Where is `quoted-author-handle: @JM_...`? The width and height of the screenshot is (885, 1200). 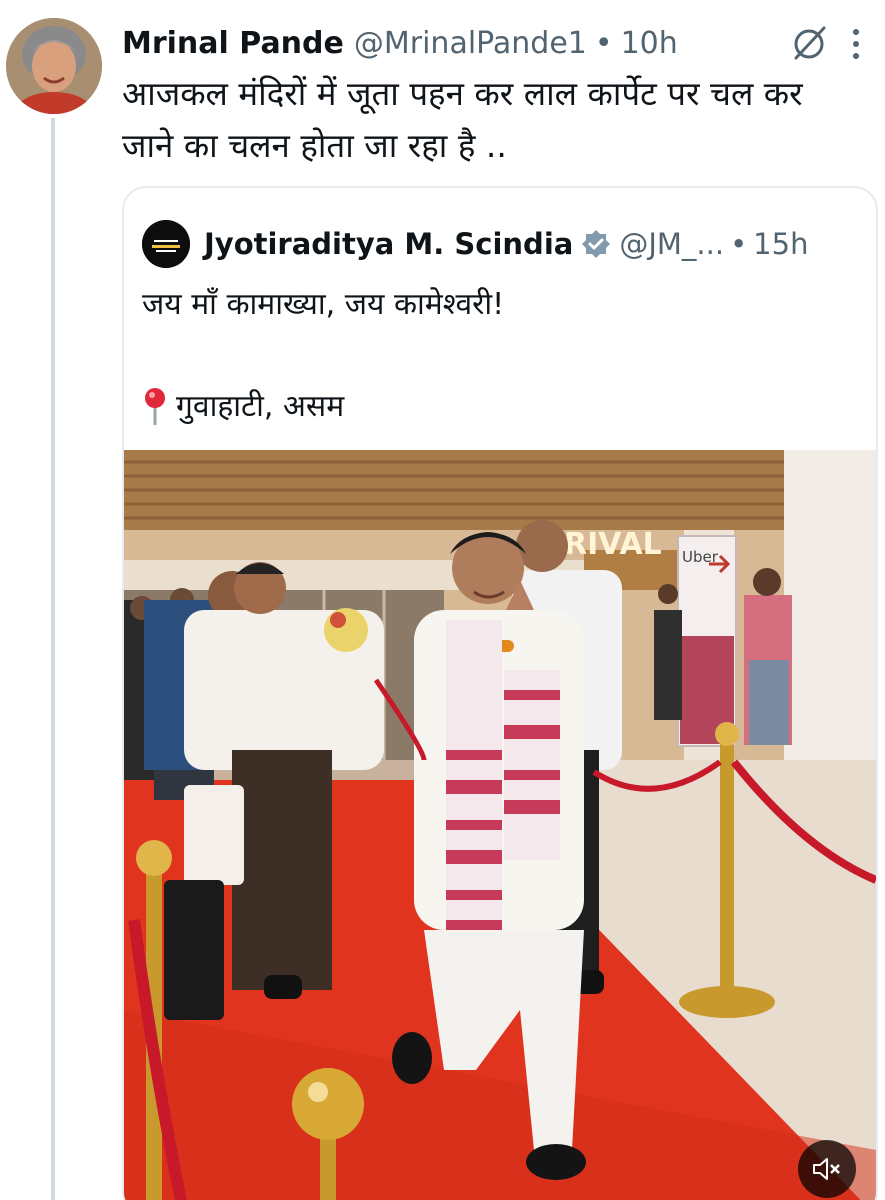 quoted-author-handle: @JM_... is located at coordinates (671, 244).